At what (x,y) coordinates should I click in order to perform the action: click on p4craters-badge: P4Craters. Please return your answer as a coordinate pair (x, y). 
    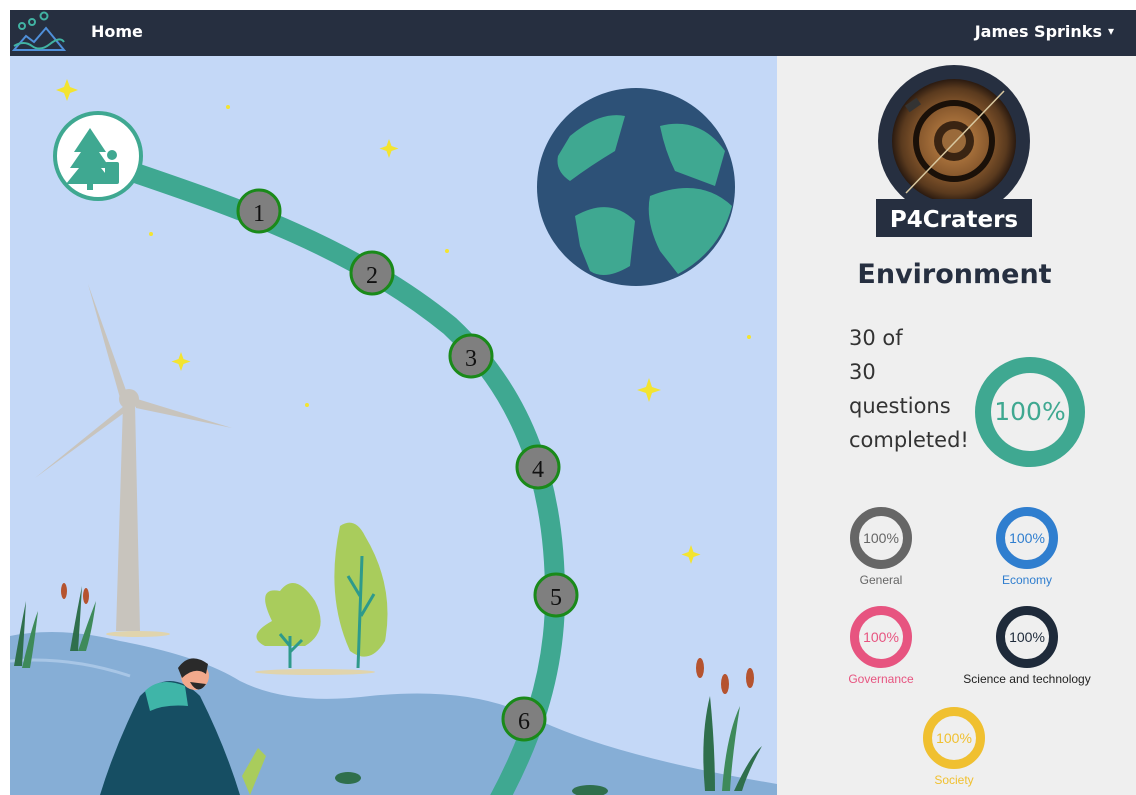
    Looking at the image, I should click on (954, 151).